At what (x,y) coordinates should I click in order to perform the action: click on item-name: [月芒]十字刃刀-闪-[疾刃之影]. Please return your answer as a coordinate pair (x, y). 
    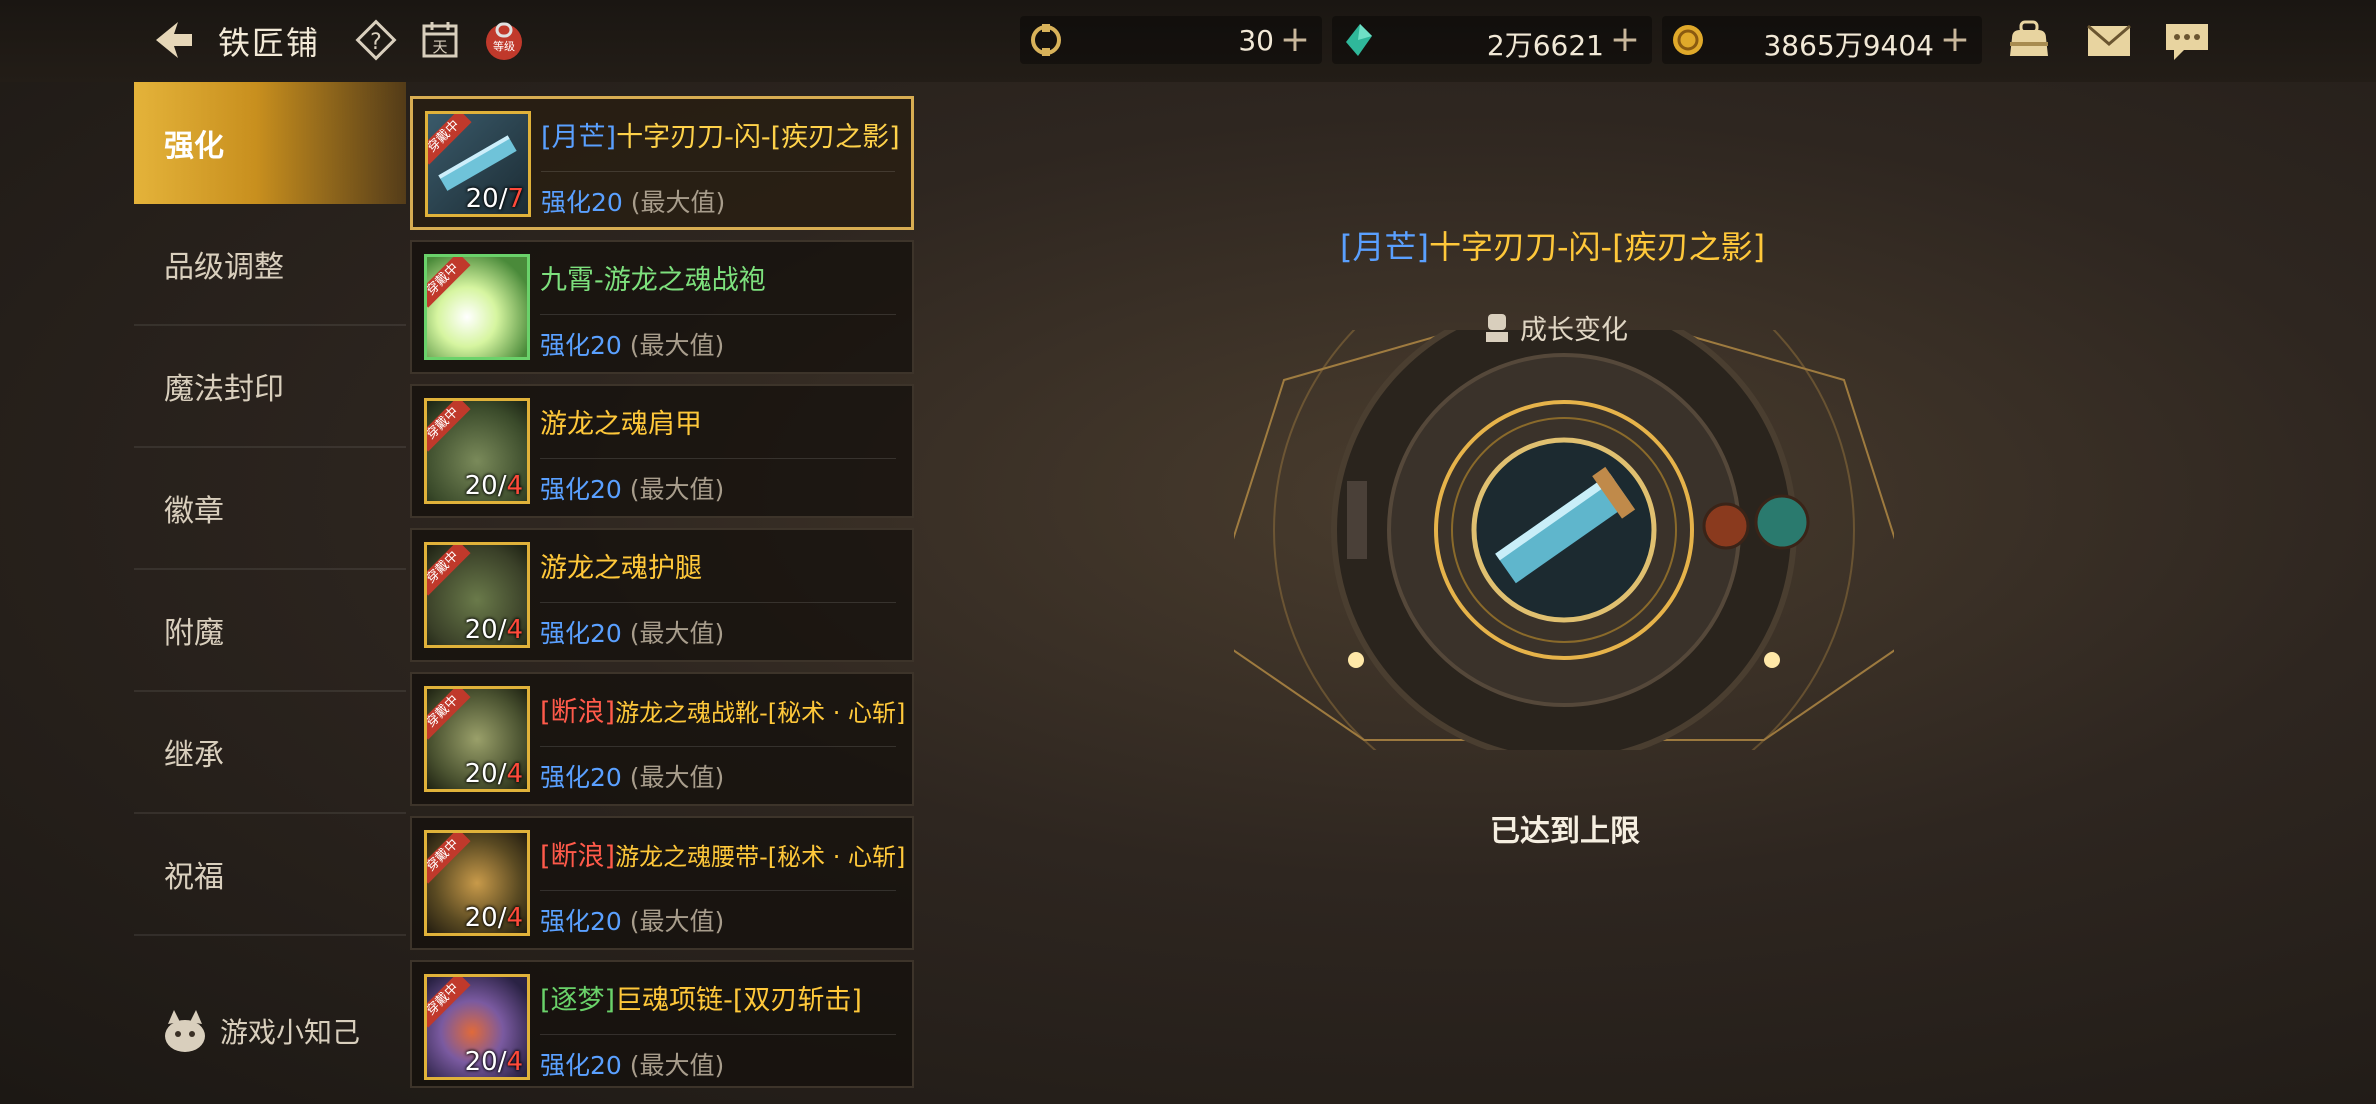
    Looking at the image, I should click on (720, 134).